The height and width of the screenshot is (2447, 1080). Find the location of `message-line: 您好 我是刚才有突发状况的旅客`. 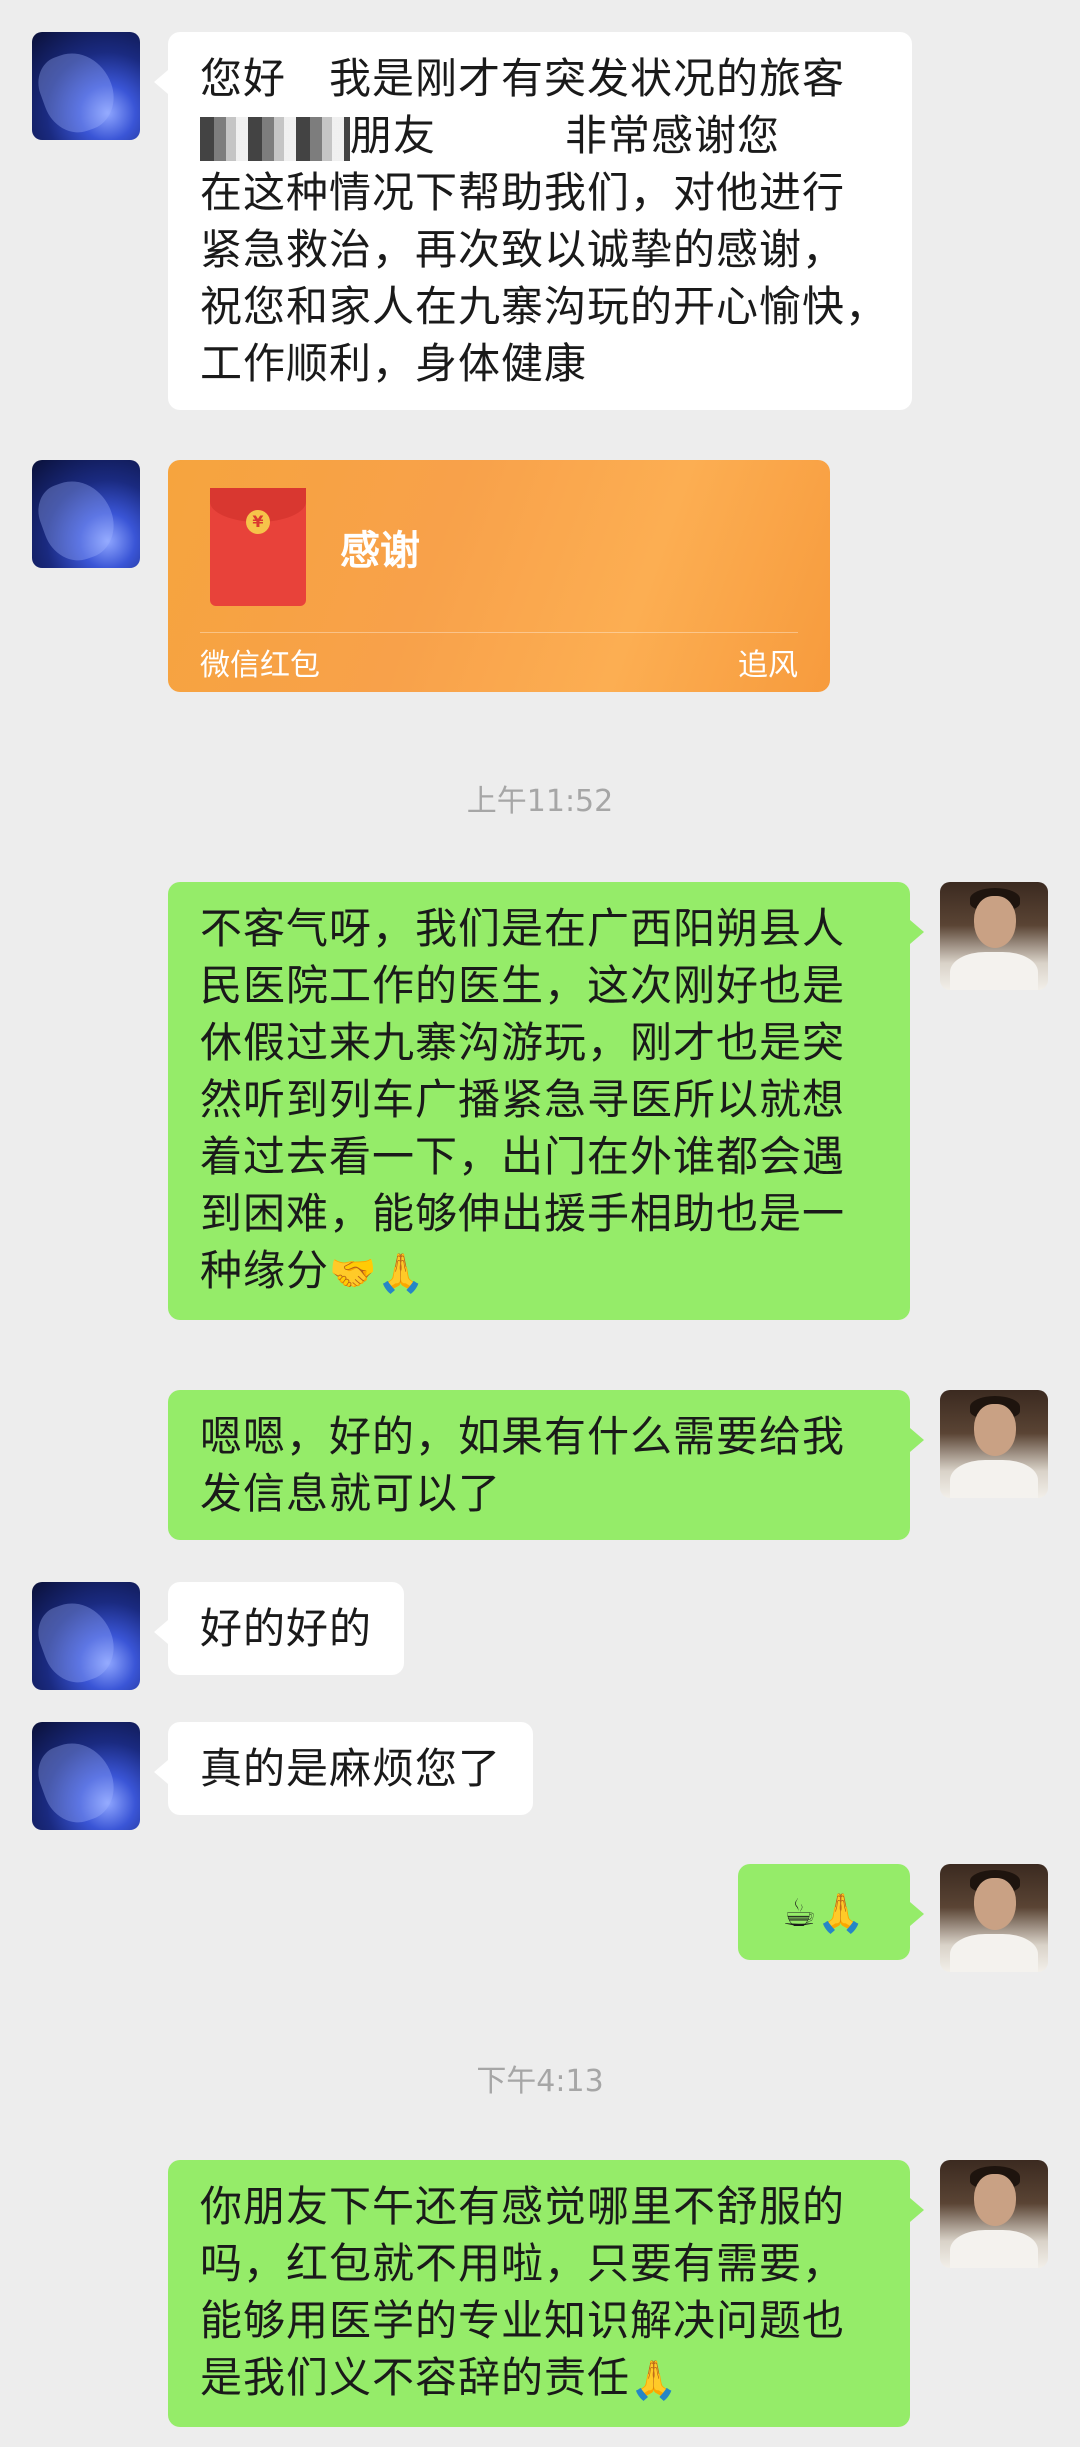

message-line: 您好 我是刚才有突发状况的旅客 is located at coordinates (523, 78).